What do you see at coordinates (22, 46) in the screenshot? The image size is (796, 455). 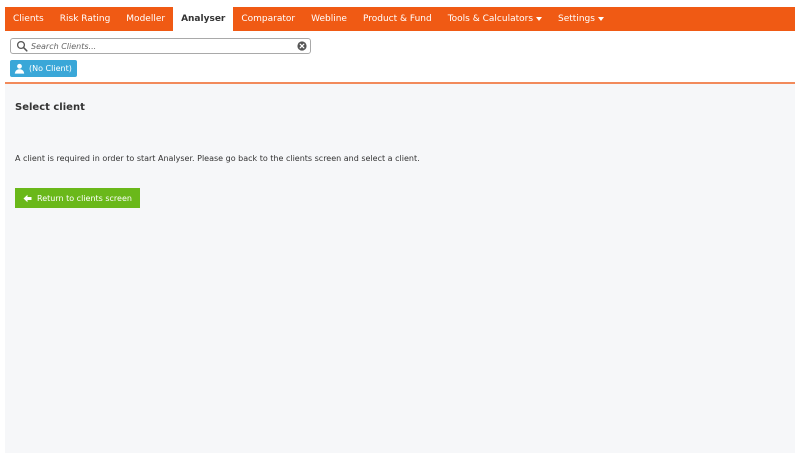 I see `search-icon` at bounding box center [22, 46].